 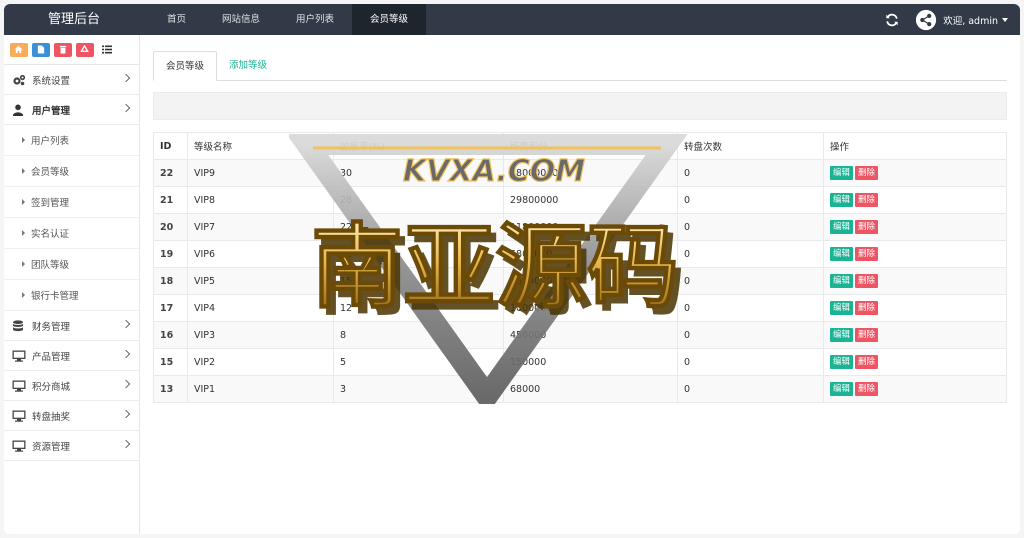 I want to click on share-network-icon, so click(x=926, y=20).